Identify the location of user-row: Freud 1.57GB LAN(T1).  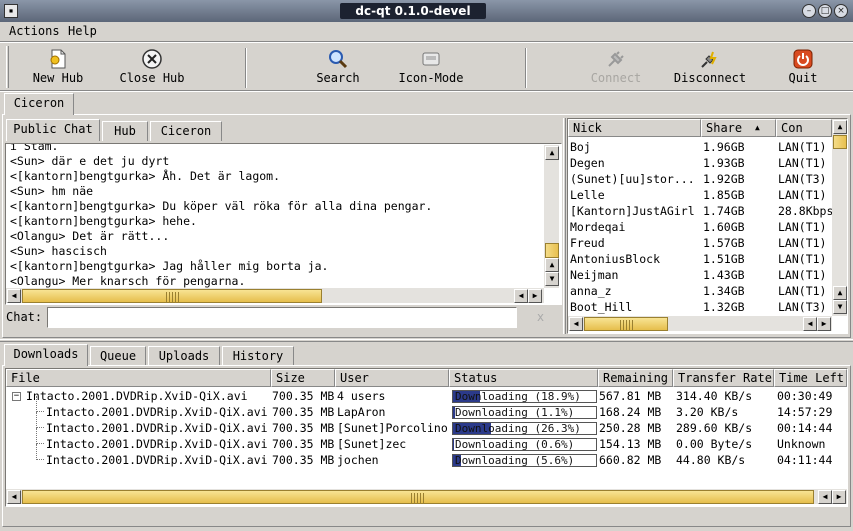
(700, 243).